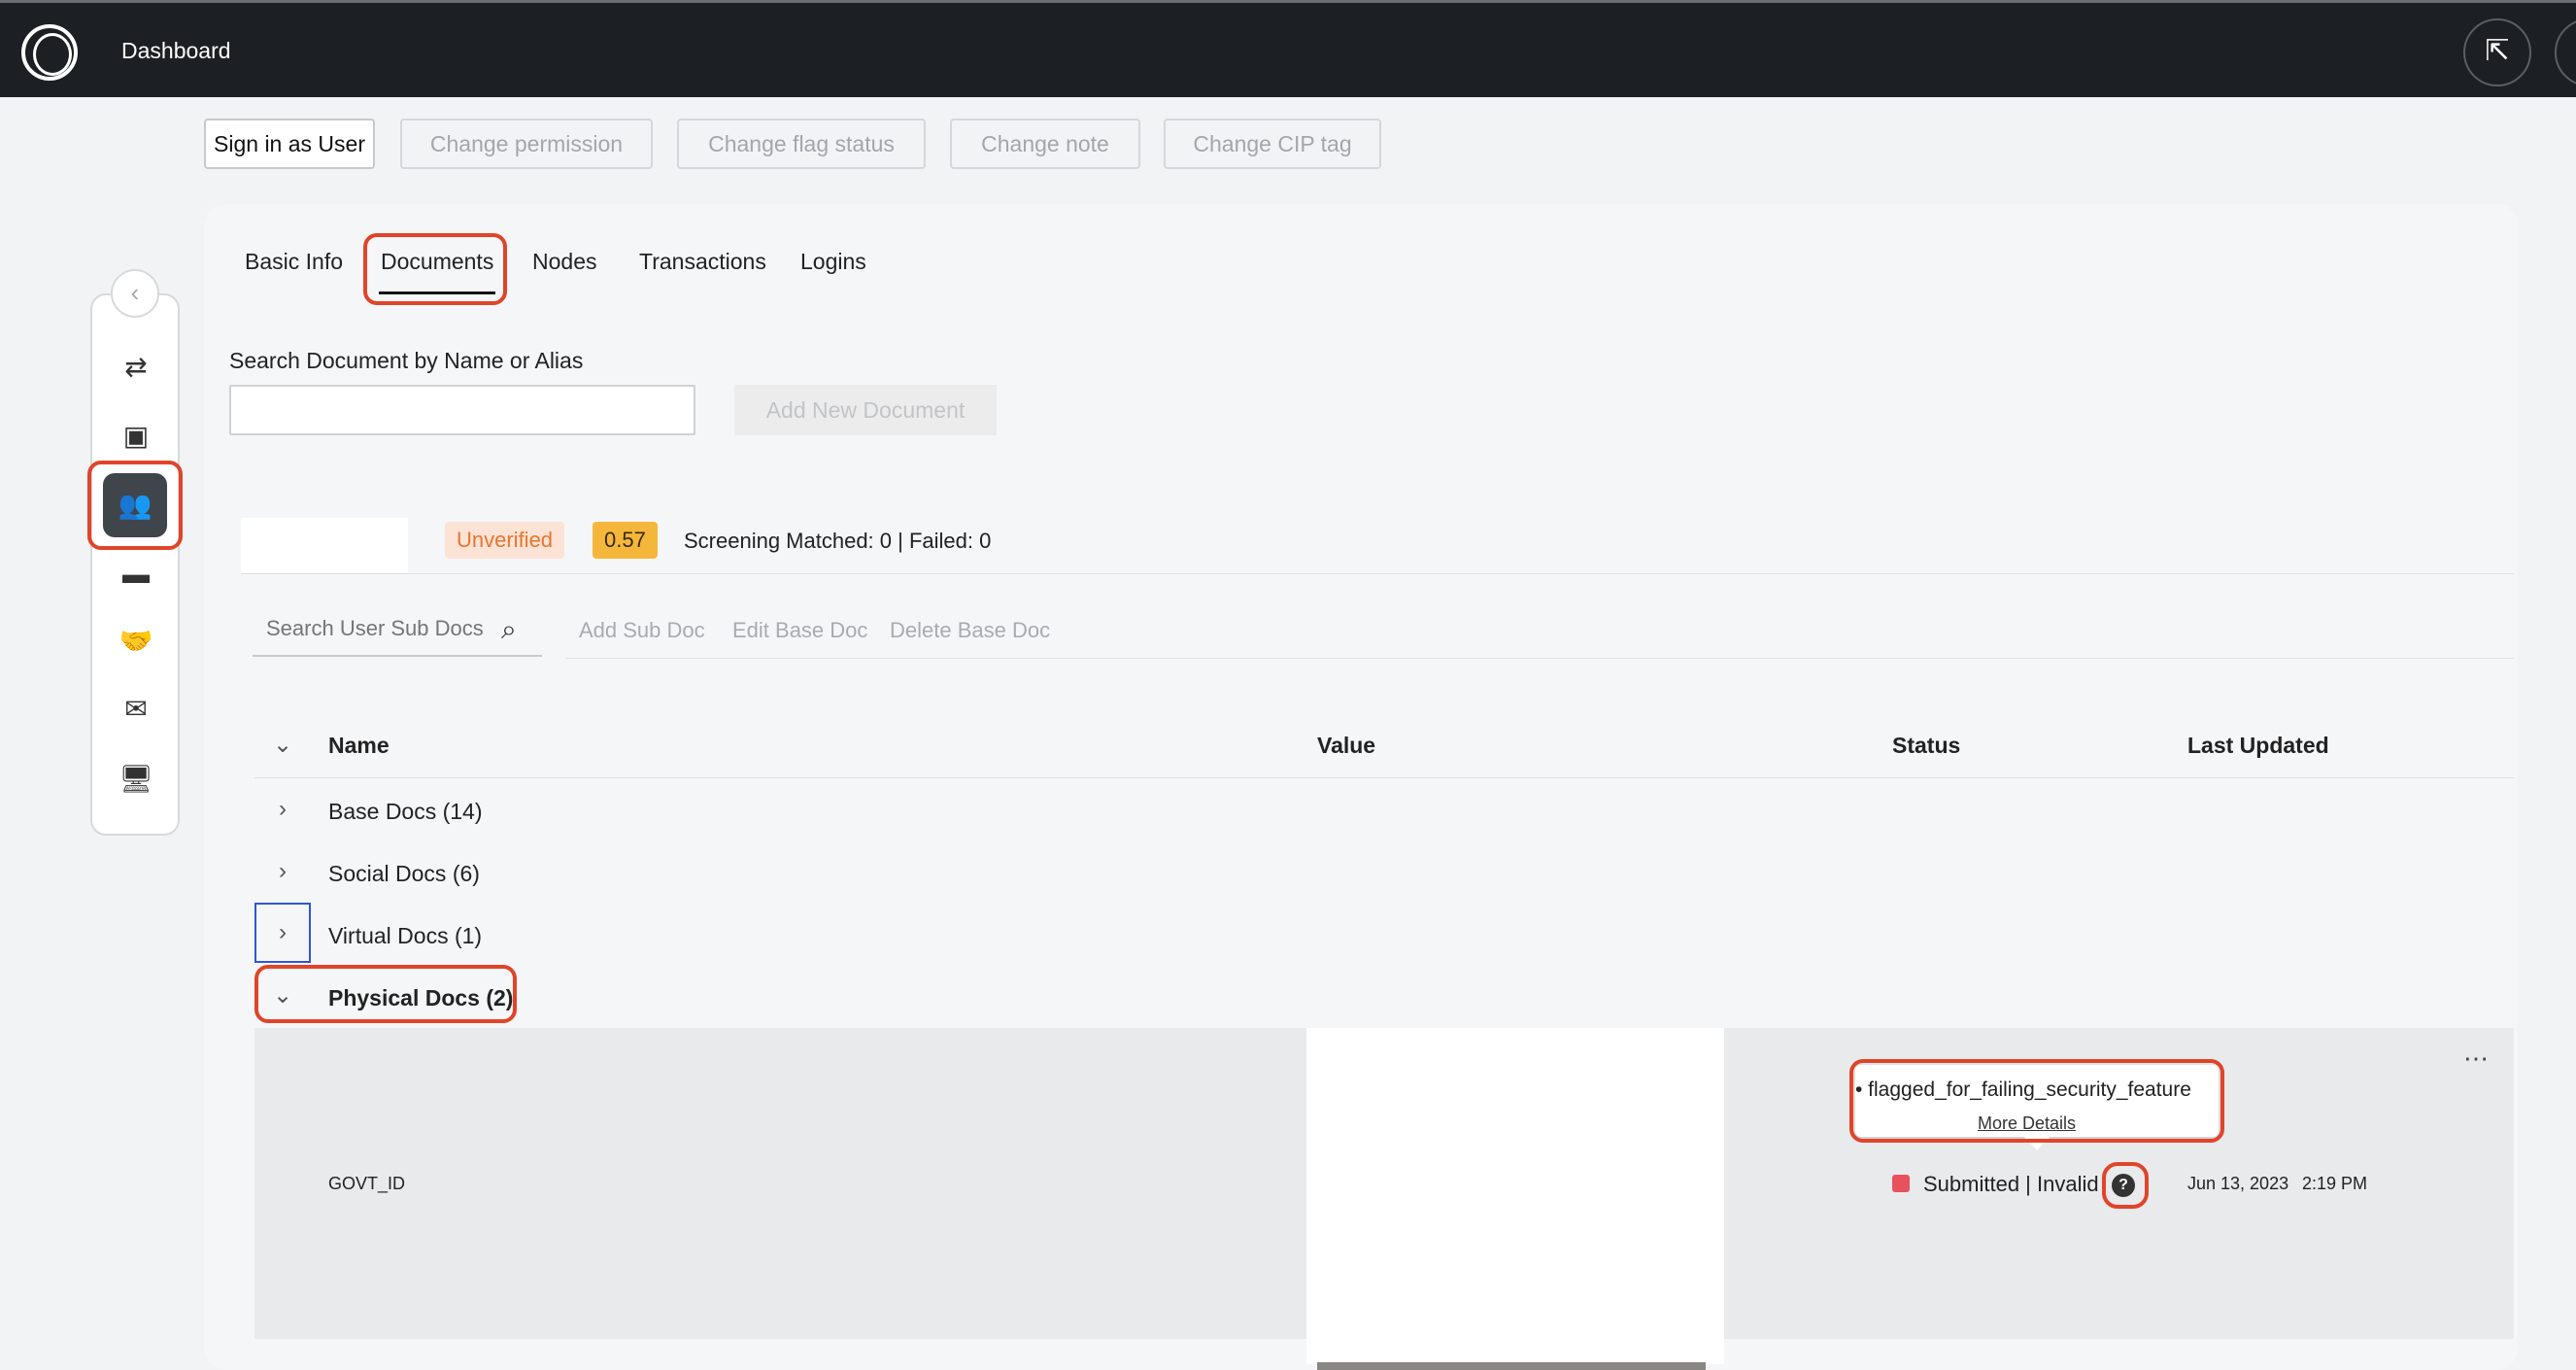 The width and height of the screenshot is (2576, 1370). Describe the element at coordinates (564, 262) in the screenshot. I see `tab-nodes: Nodes` at that location.